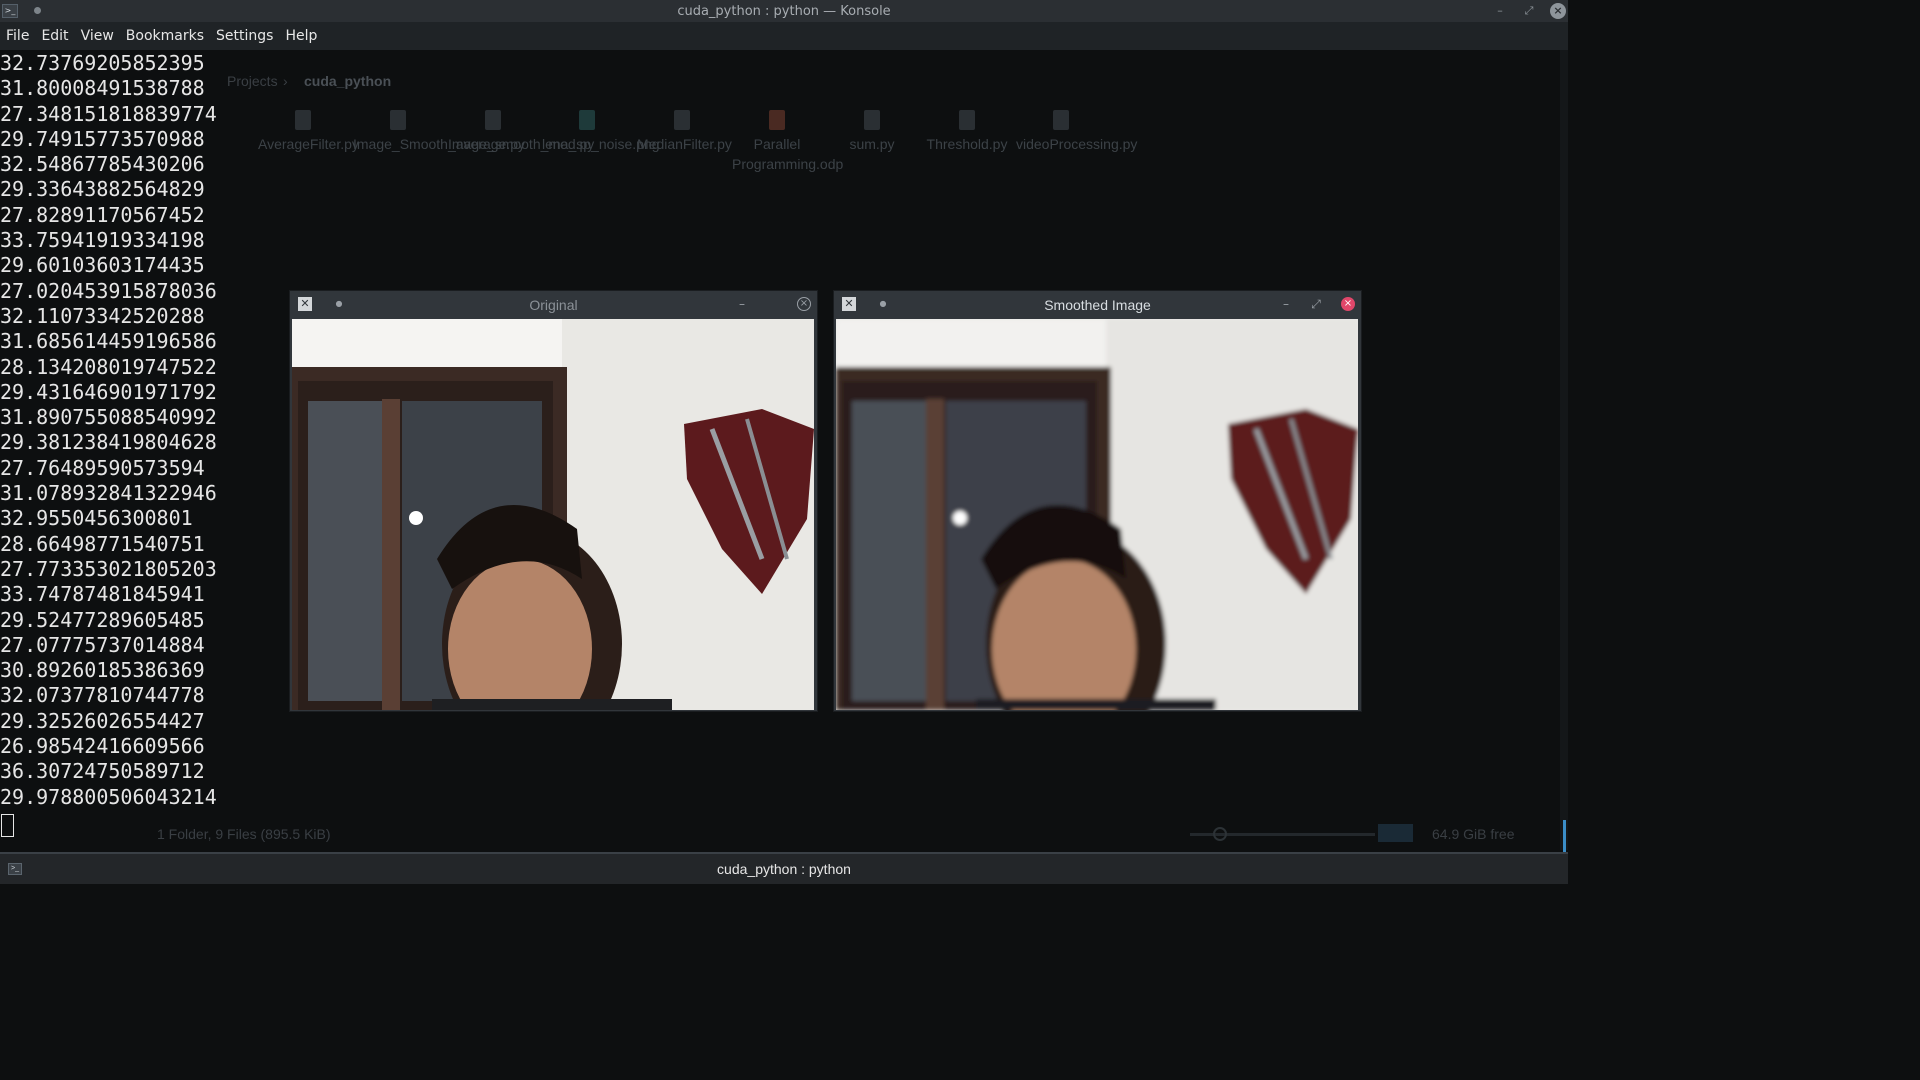 The width and height of the screenshot is (1920, 1080). Describe the element at coordinates (872, 132) in the screenshot. I see `file-item: sum.py` at that location.